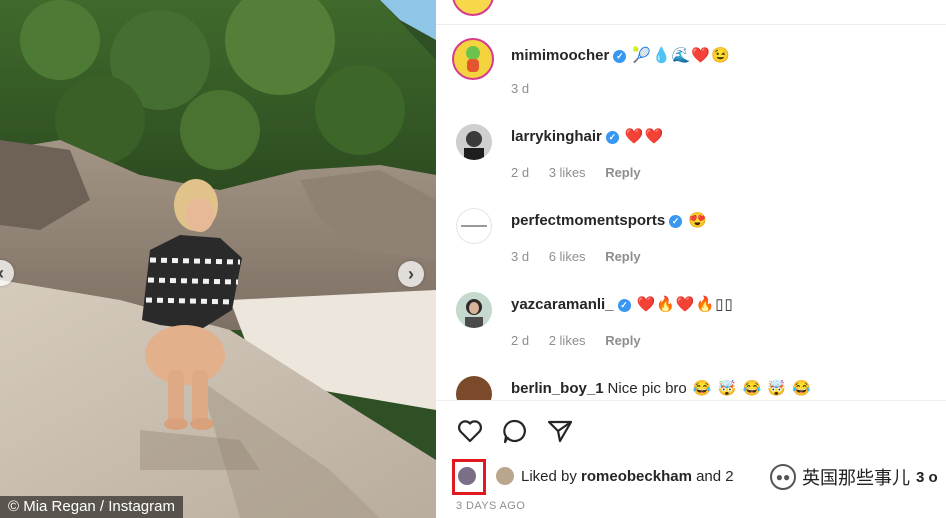 The height and width of the screenshot is (518, 946). What do you see at coordinates (515, 431) in the screenshot?
I see `comment-icon` at bounding box center [515, 431].